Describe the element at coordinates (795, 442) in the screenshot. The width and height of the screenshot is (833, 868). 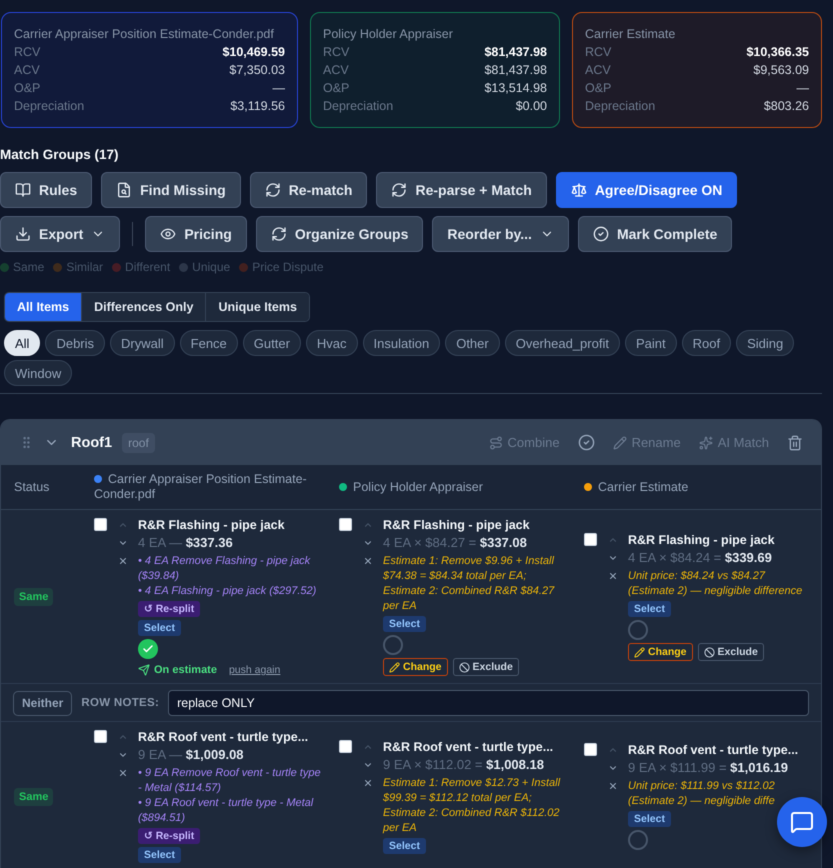
I see `trash-icon` at that location.